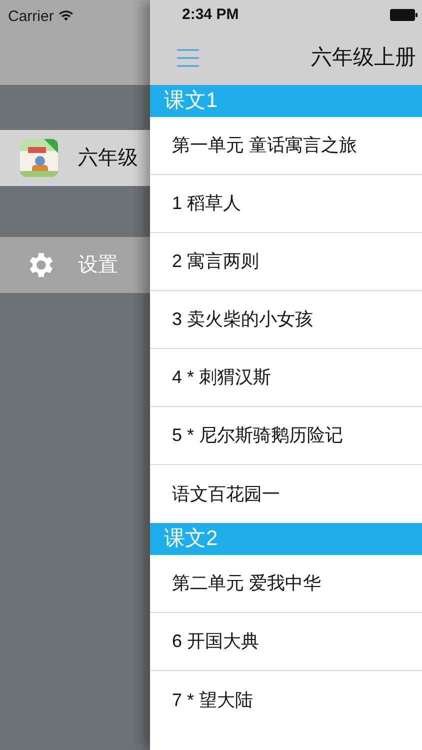 The width and height of the screenshot is (422, 750). What do you see at coordinates (66, 15) in the screenshot?
I see `wifi-icon` at bounding box center [66, 15].